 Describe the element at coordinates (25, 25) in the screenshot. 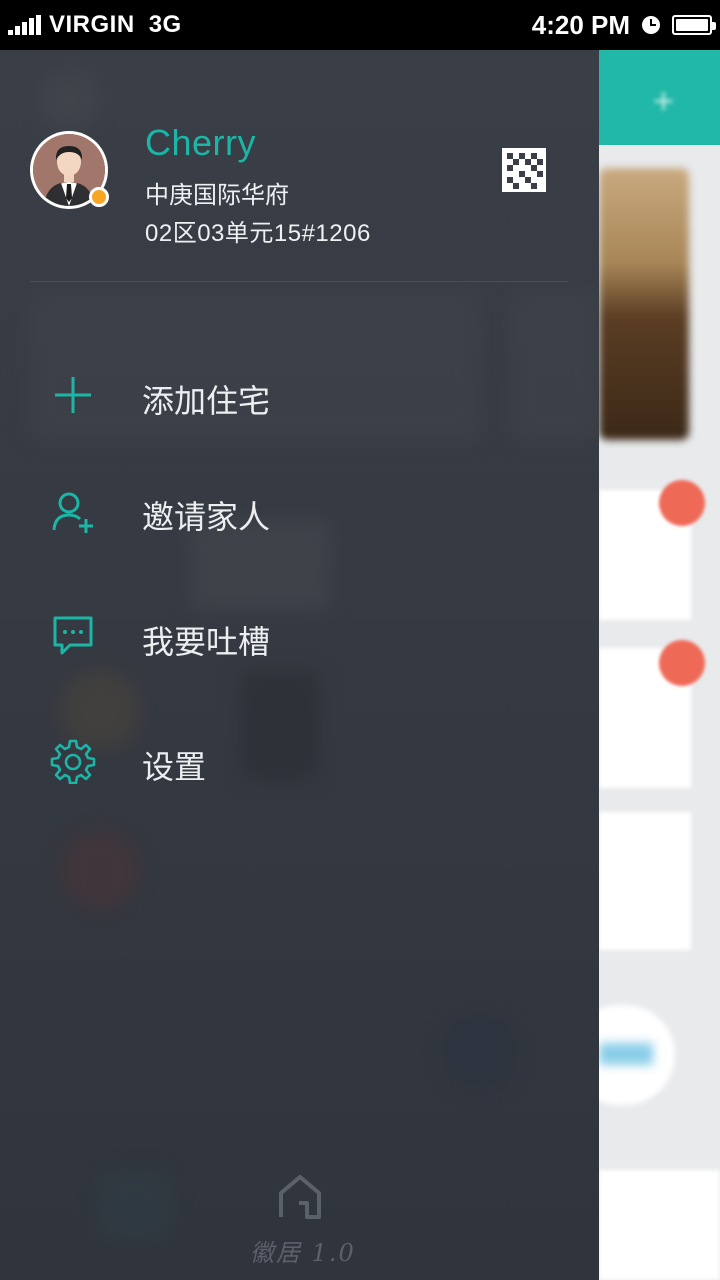

I see `signal-strength-icon` at that location.